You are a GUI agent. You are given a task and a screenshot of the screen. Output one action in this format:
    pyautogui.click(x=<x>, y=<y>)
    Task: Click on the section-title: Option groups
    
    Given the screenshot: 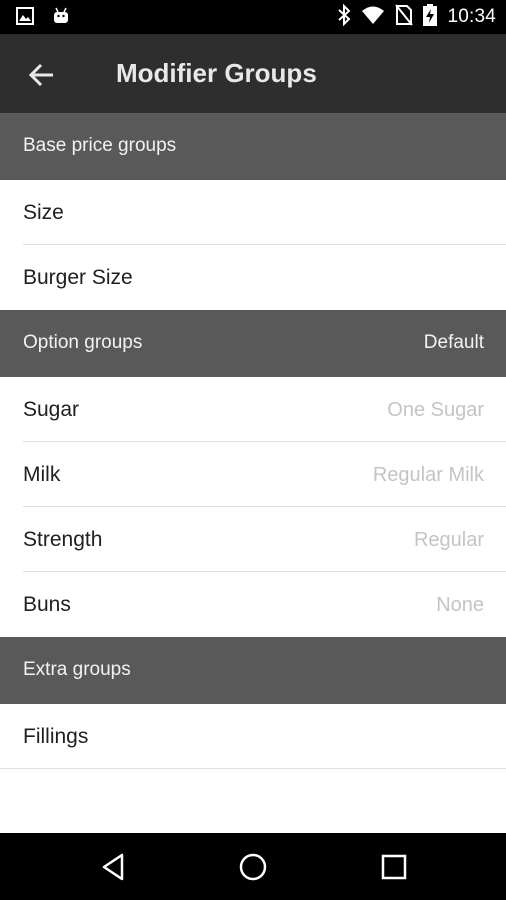 What is the action you would take?
    pyautogui.click(x=83, y=342)
    